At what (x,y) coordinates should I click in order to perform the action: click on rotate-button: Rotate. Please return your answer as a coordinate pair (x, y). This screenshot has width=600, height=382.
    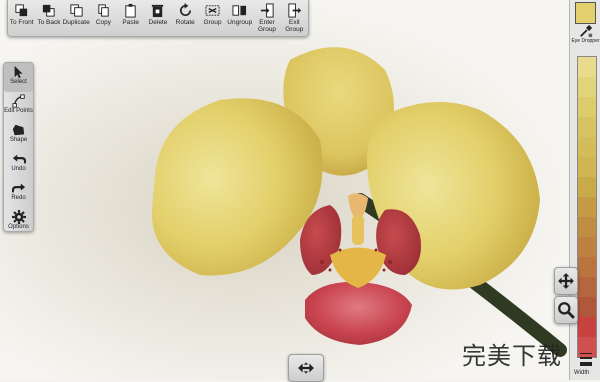
    Looking at the image, I should click on (185, 18).